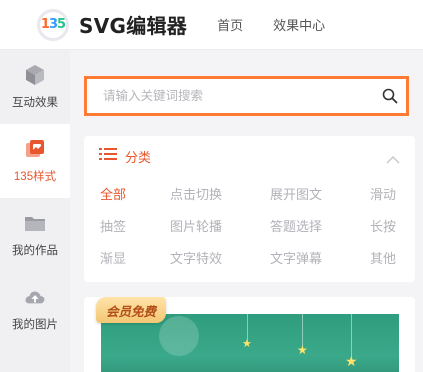 The image size is (423, 372). Describe the element at coordinates (211, 25) in the screenshot. I see `top-bar: 135 SVG编辑器 首页 效果中心` at that location.